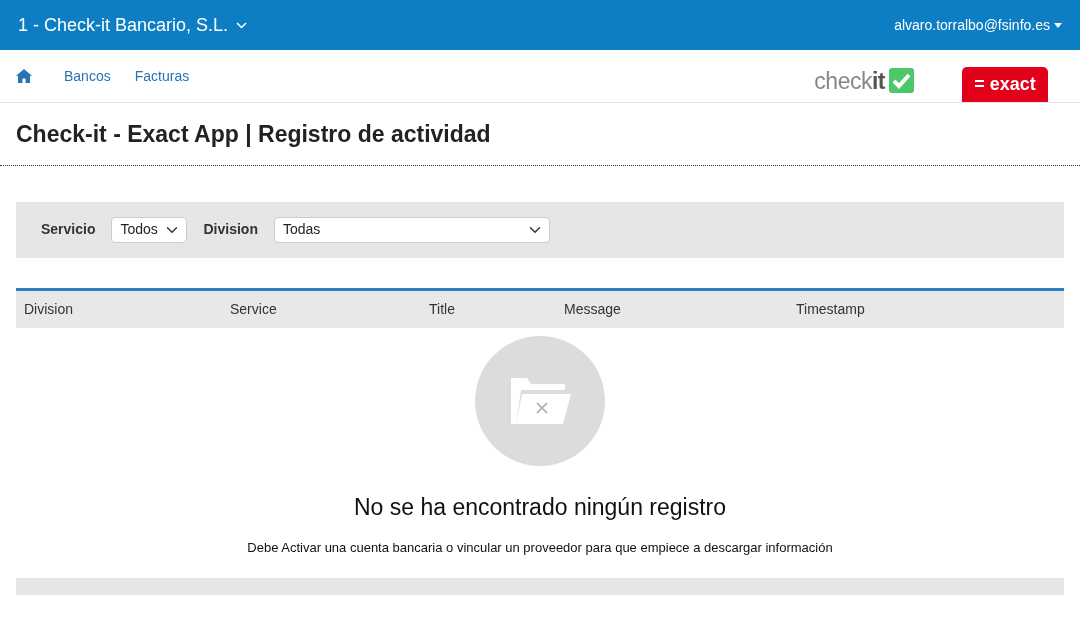 Image resolution: width=1080 pixels, height=644 pixels. I want to click on caret-icon, so click(1058, 25).